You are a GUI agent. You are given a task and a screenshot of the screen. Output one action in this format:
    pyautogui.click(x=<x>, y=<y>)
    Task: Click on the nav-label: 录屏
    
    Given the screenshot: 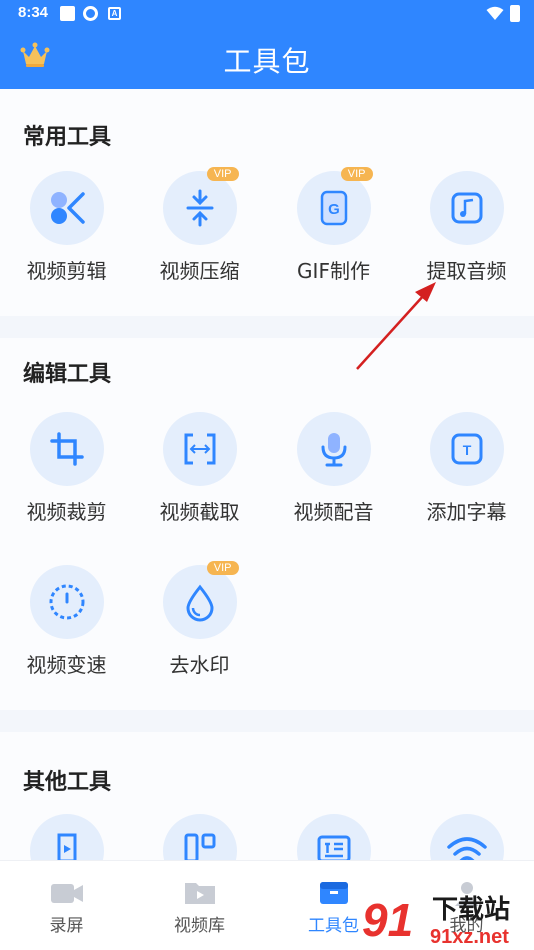 What is the action you would take?
    pyautogui.click(x=66, y=926)
    